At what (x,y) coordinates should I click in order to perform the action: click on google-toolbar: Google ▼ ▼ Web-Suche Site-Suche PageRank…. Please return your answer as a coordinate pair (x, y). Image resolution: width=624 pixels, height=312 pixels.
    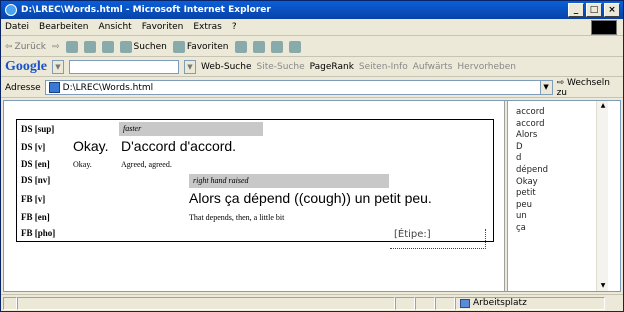
    Looking at the image, I should click on (312, 67).